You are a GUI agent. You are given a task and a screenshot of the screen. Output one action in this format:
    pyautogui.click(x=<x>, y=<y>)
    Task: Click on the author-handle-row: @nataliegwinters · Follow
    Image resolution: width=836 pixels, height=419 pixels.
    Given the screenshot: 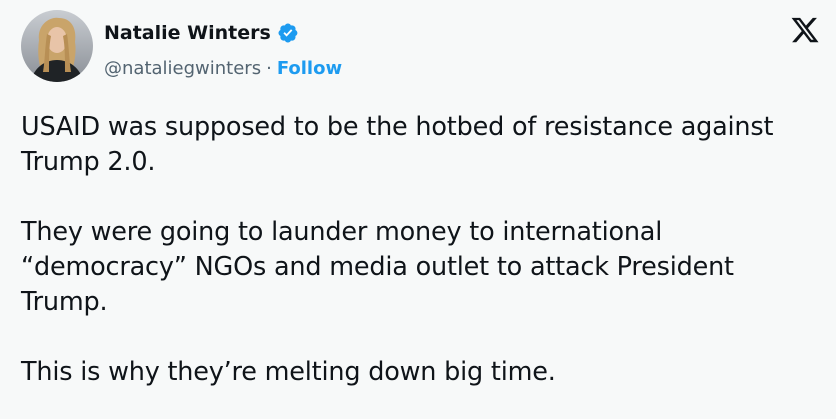 What is the action you would take?
    pyautogui.click(x=223, y=68)
    